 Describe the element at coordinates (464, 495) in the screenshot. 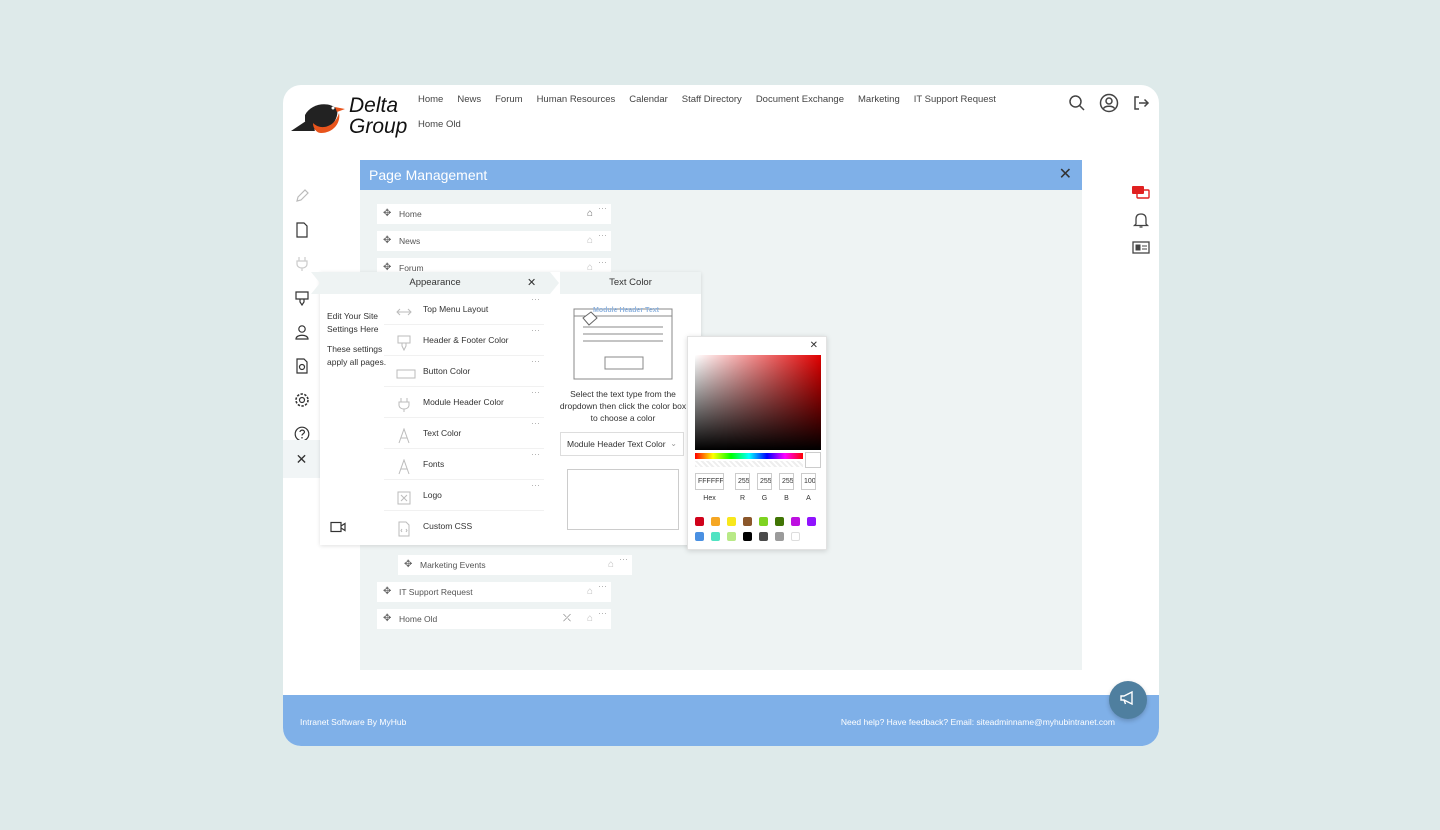

I see `appearance-item-logo: Logo ···` at that location.